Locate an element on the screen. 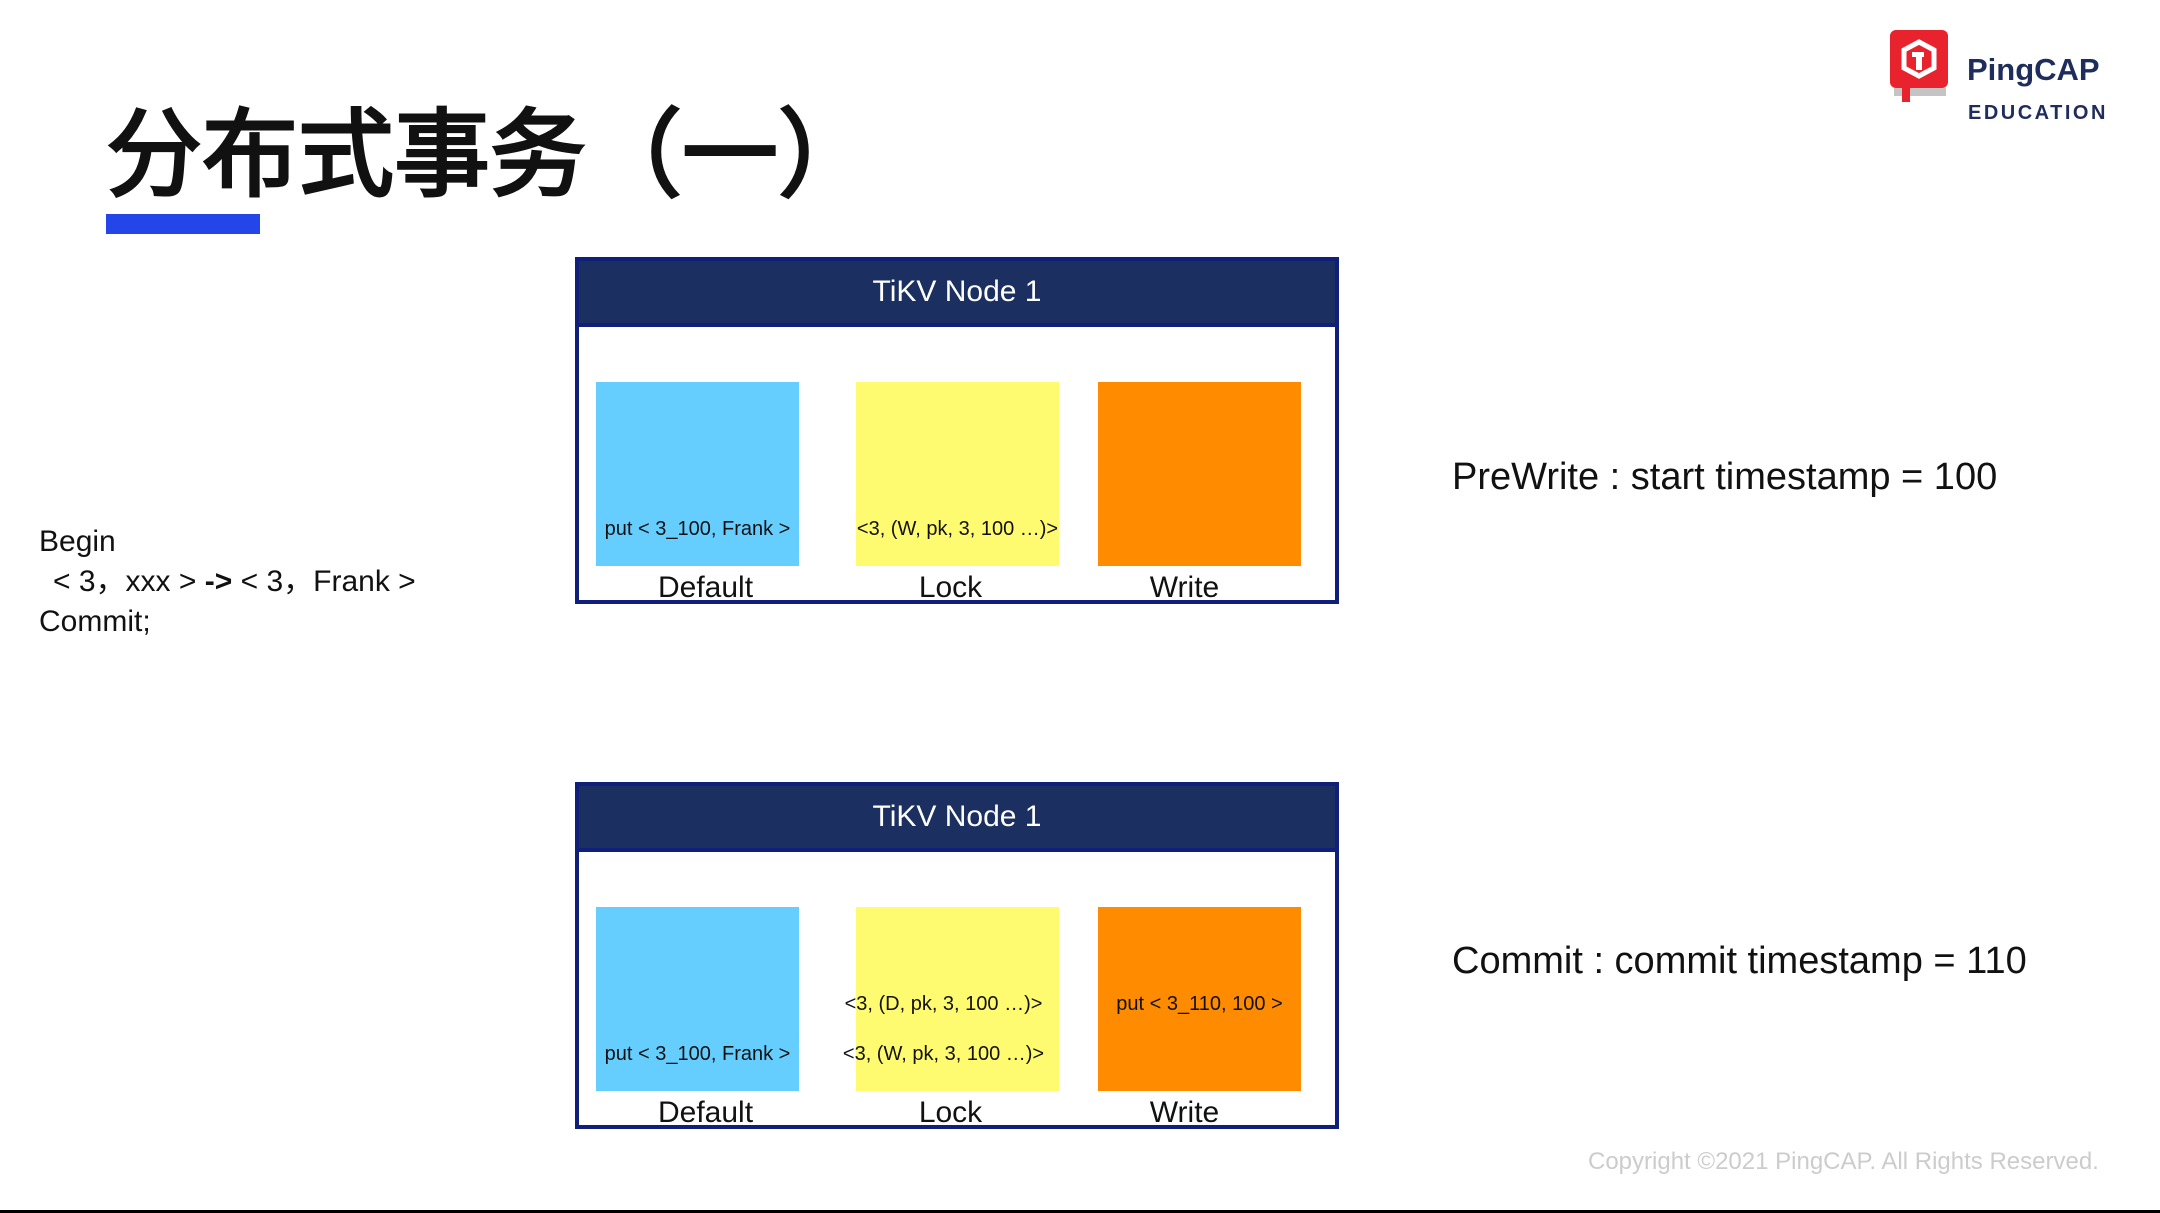  transaction-block: Begin < 3，xxx > -> < 3，Frank > Commit; is located at coordinates (227, 582).